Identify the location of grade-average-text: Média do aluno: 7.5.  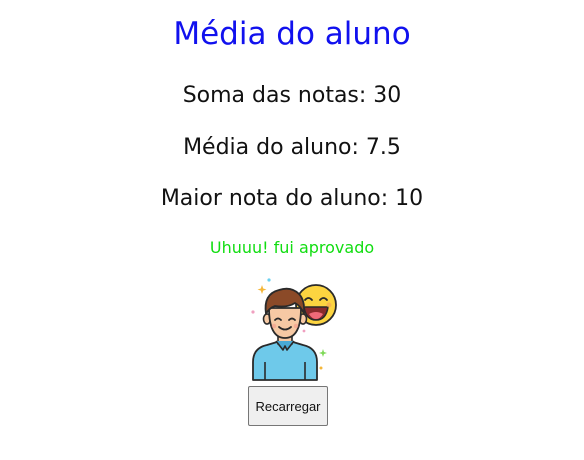
(292, 147).